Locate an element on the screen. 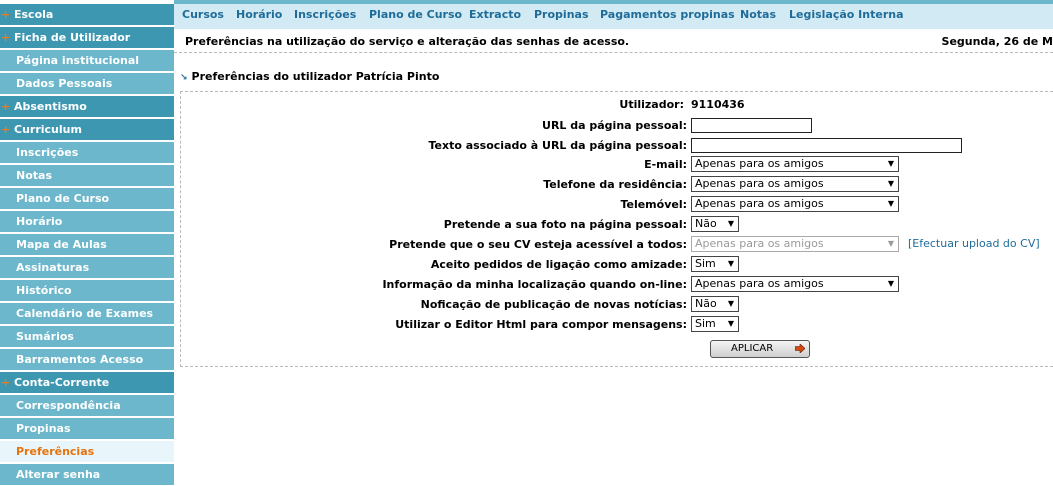  sidebar-item-label: Sumários is located at coordinates (45, 336).